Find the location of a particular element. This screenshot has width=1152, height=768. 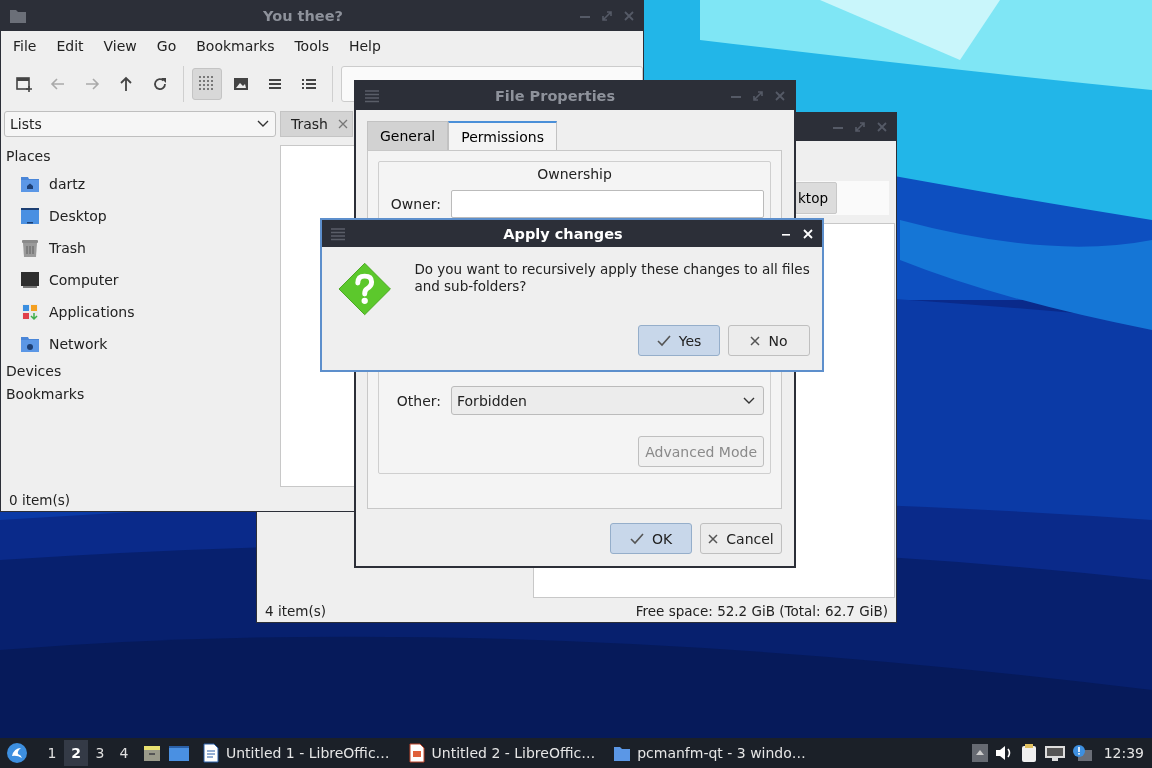

window-title: File Properties is located at coordinates (555, 96).